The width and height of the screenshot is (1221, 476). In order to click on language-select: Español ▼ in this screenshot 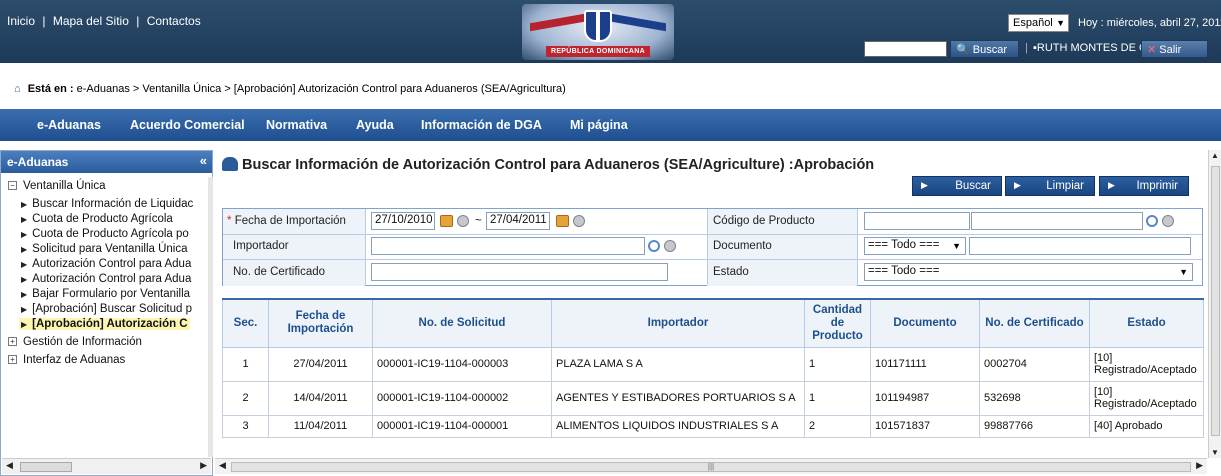, I will do `click(1038, 23)`.